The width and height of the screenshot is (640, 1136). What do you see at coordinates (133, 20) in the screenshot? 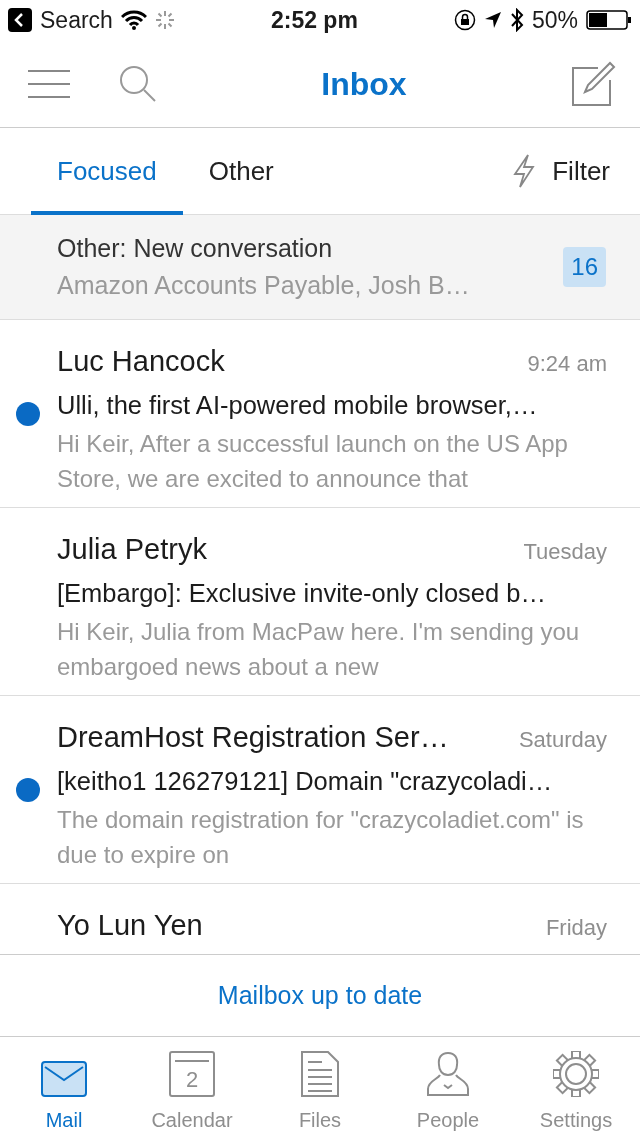
I see `wifi-icon` at bounding box center [133, 20].